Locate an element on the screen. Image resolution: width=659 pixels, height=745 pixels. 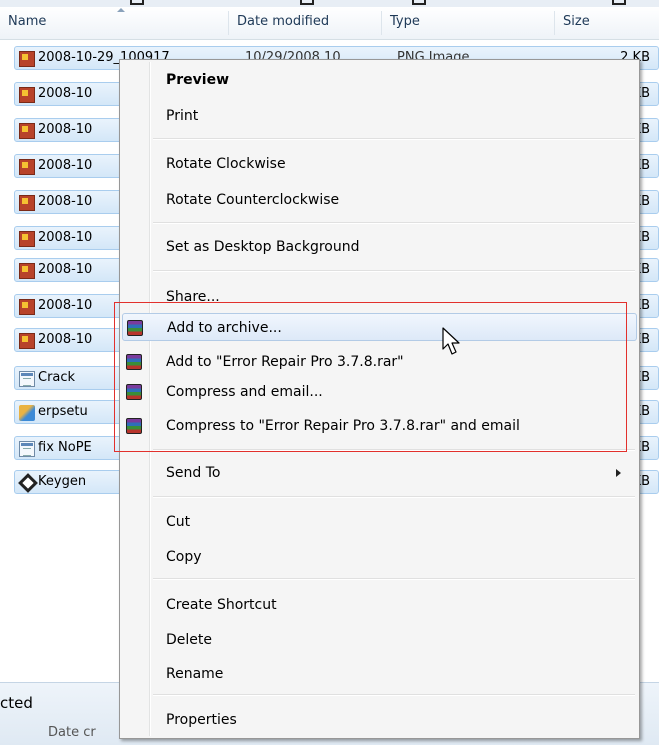
menu-item-set-desktop-background: Set as Desktop Background is located at coordinates (379, 247).